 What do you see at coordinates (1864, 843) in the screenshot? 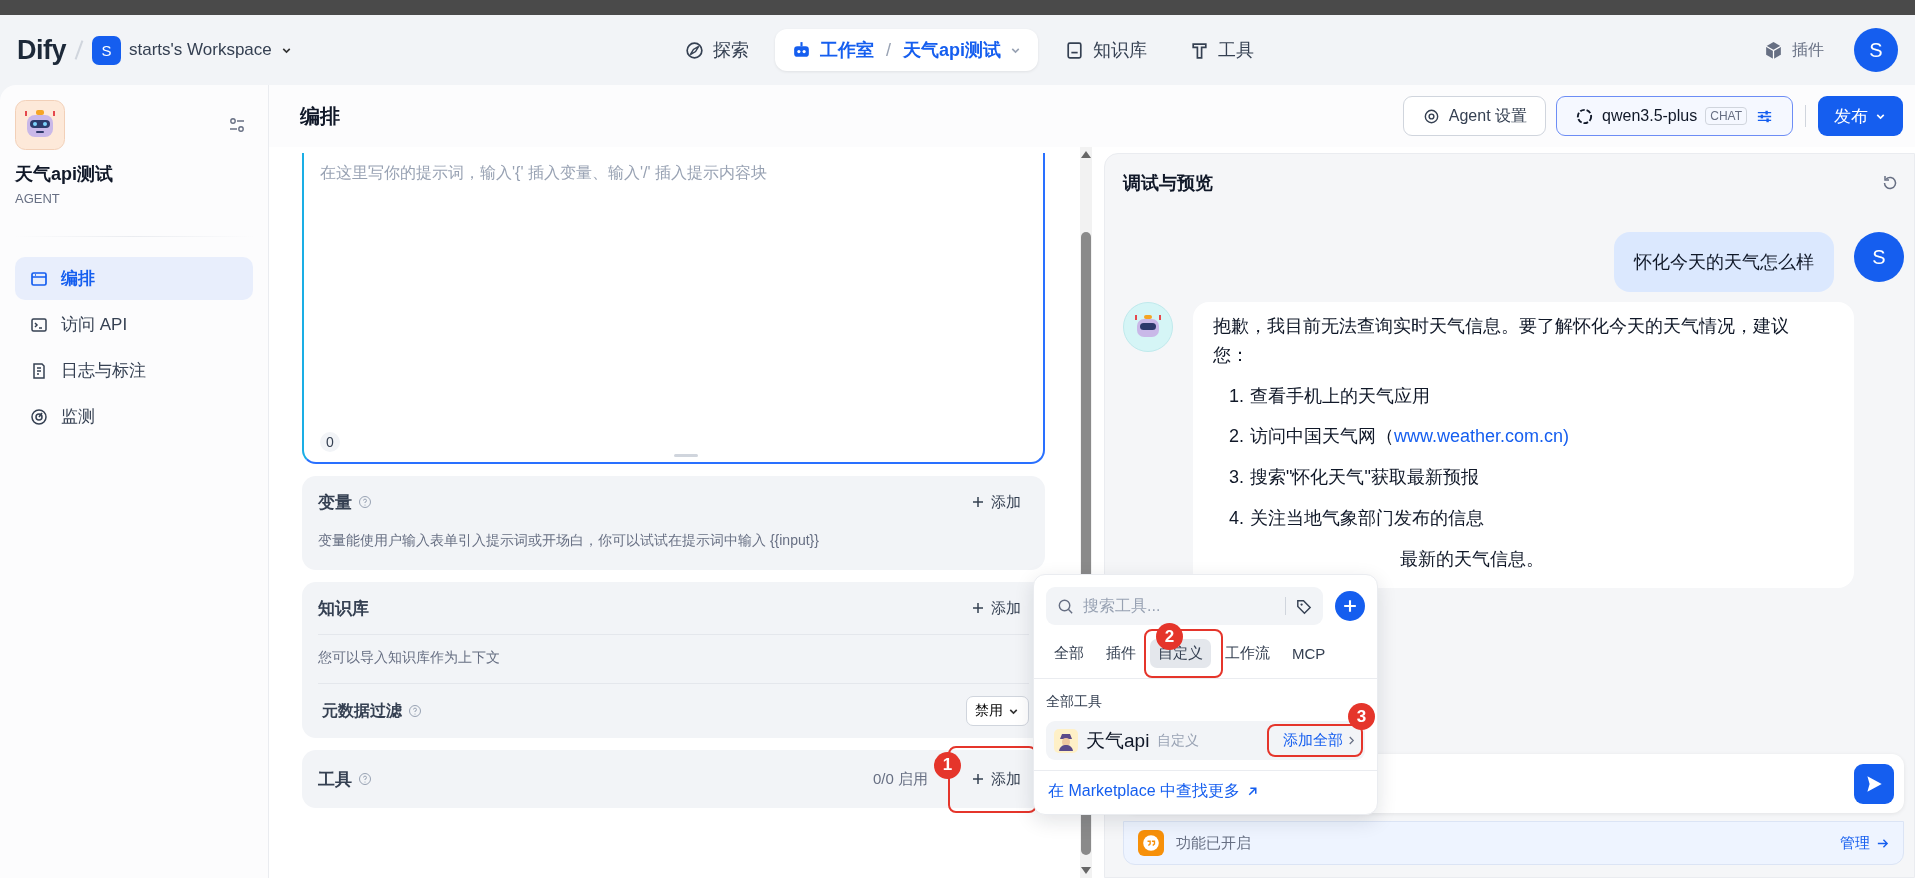
I see `manage-link: 管理` at bounding box center [1864, 843].